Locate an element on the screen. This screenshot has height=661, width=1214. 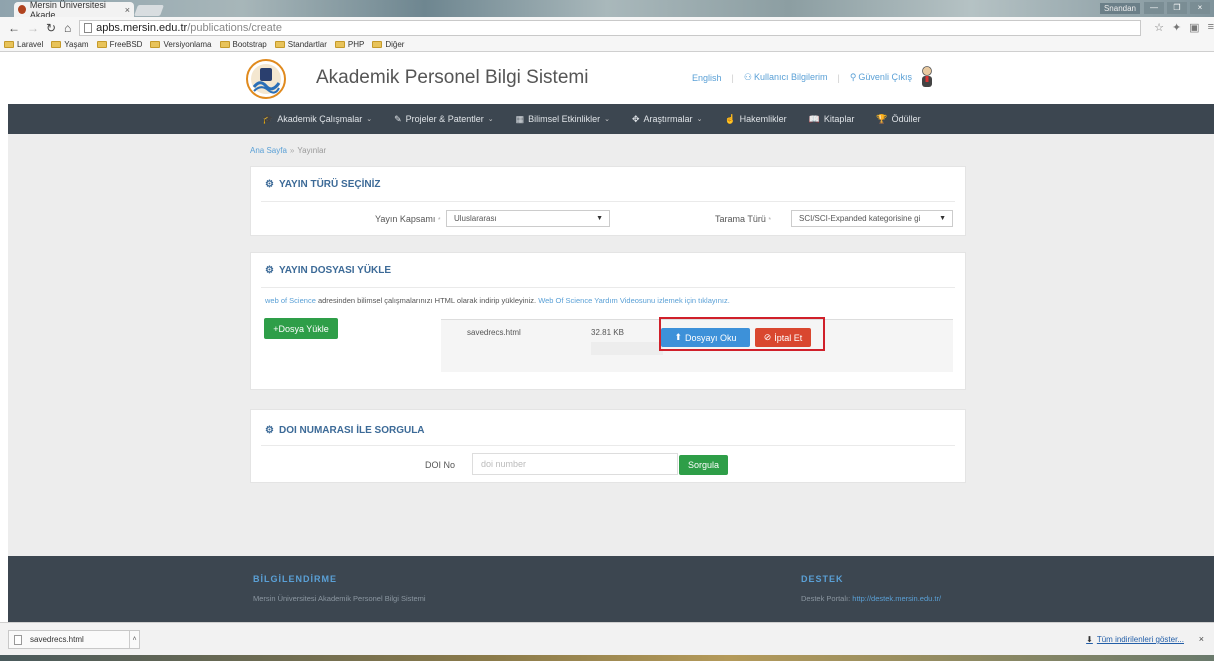
bookmark-label: Versiyonlama is located at coordinates (187, 44).